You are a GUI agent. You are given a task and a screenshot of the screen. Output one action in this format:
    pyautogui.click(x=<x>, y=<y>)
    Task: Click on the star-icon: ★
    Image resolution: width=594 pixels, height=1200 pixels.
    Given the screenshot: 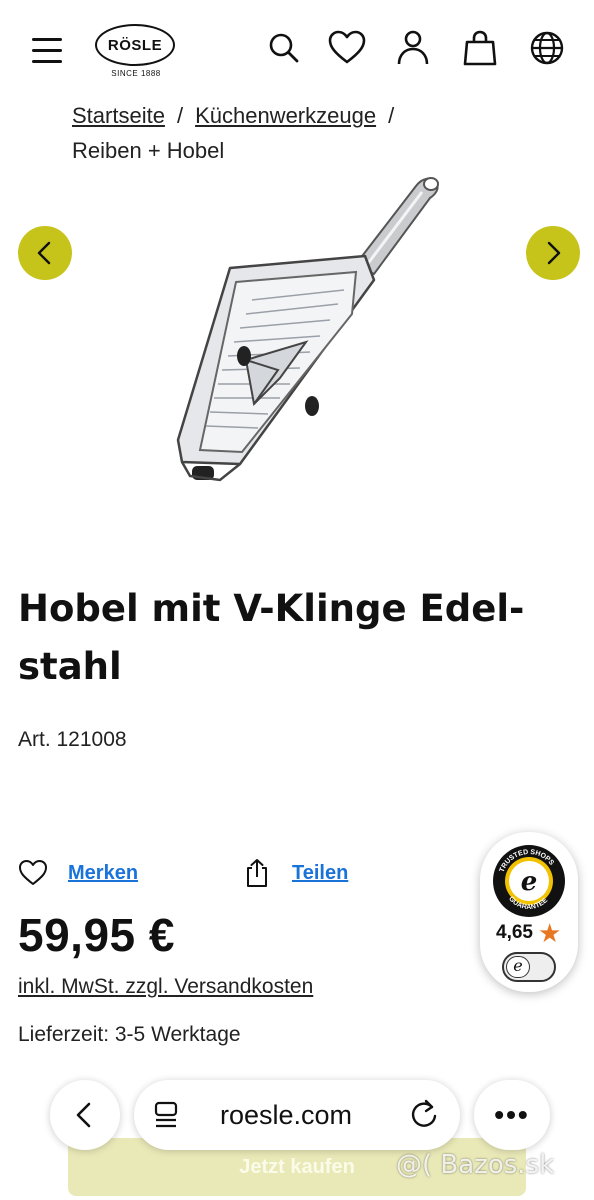 What is the action you would take?
    pyautogui.click(x=550, y=933)
    